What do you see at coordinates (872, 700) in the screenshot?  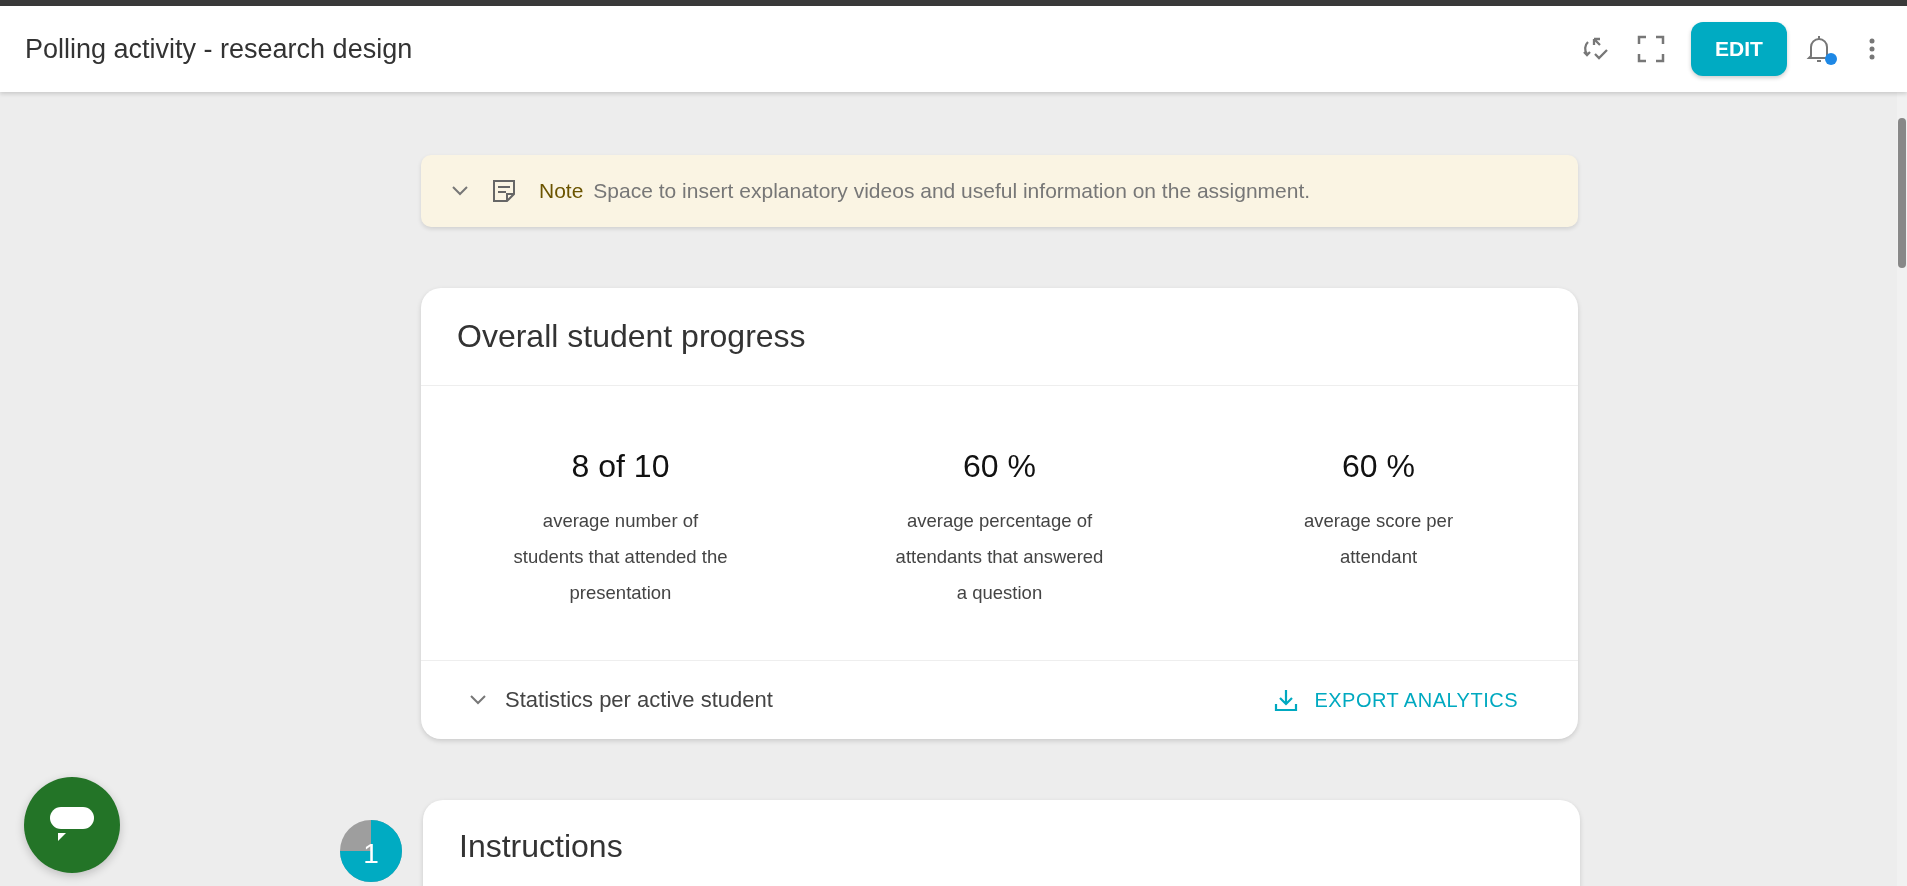 I see `statistics-toggle: Statistics per active student` at bounding box center [872, 700].